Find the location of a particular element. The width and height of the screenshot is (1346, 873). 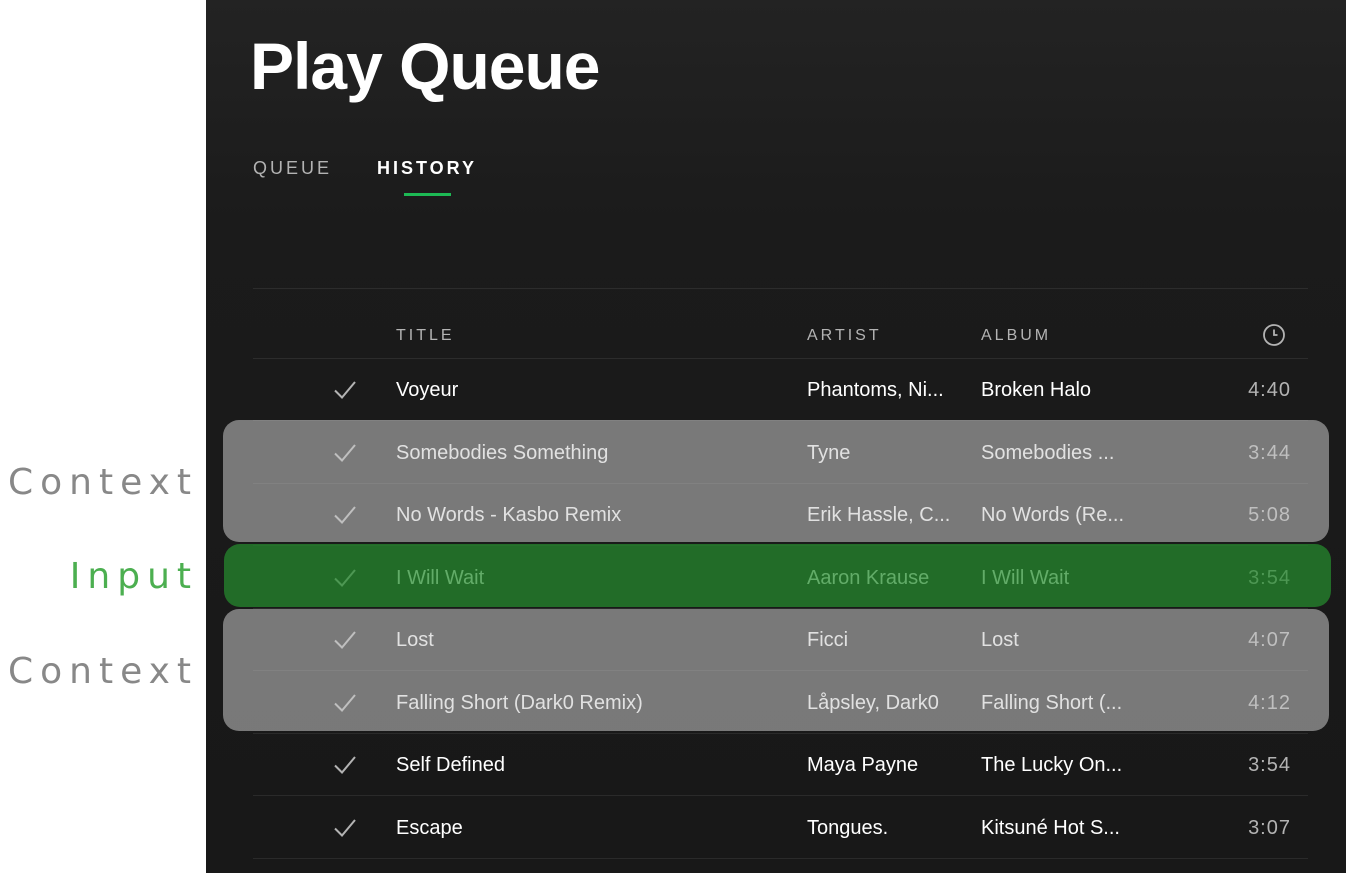

track-artist: Tyne is located at coordinates (889, 453).